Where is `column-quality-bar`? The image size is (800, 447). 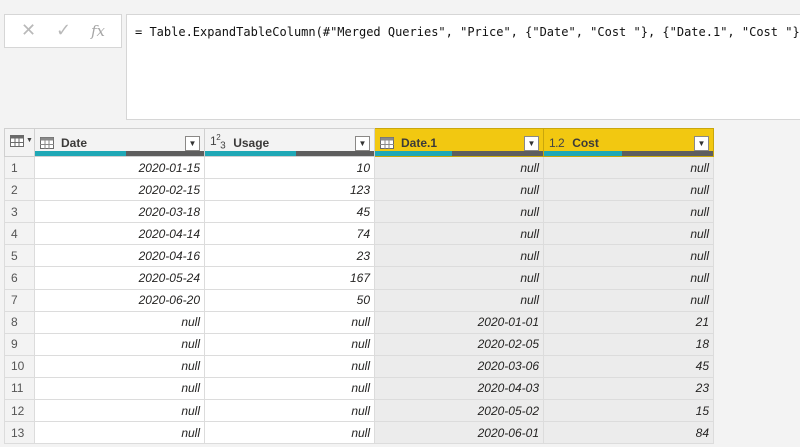
column-quality-bar is located at coordinates (119, 153).